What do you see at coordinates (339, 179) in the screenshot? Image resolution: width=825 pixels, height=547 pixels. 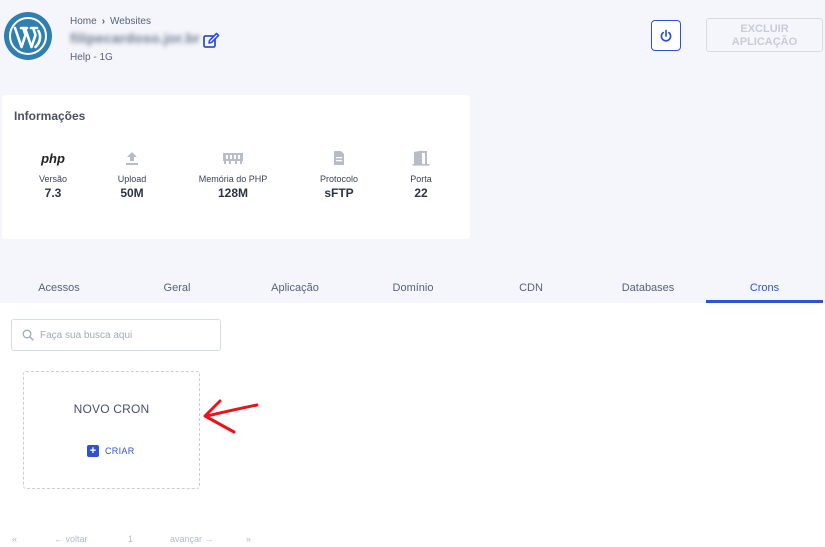 I see `info-label: Protocolo` at bounding box center [339, 179].